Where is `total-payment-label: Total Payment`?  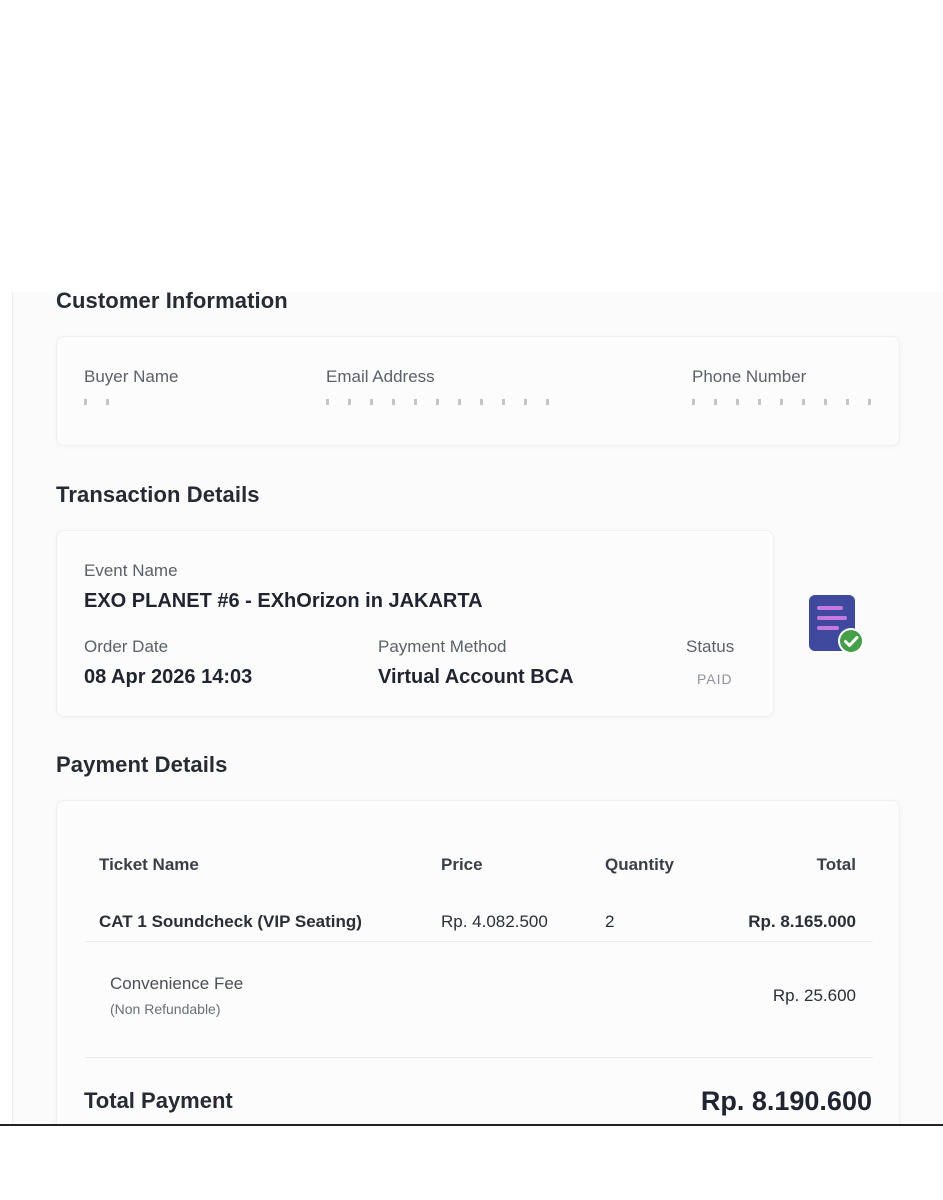 total-payment-label: Total Payment is located at coordinates (158, 1100).